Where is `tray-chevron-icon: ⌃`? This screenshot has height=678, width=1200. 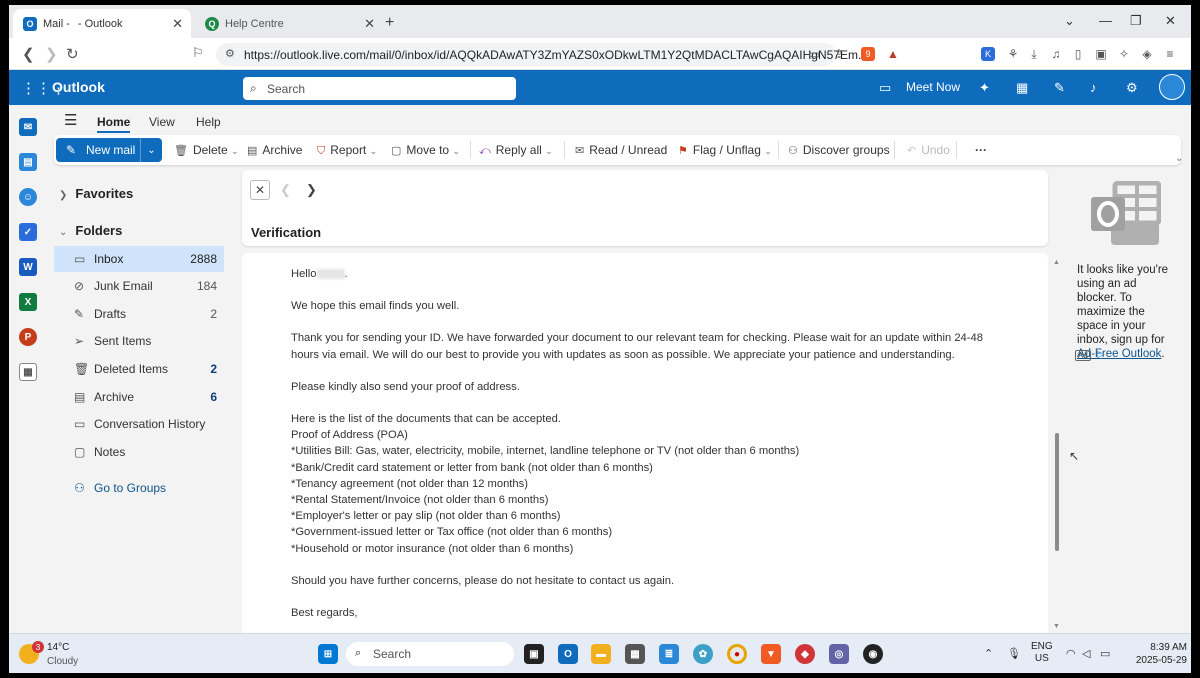 tray-chevron-icon: ⌃ is located at coordinates (988, 653).